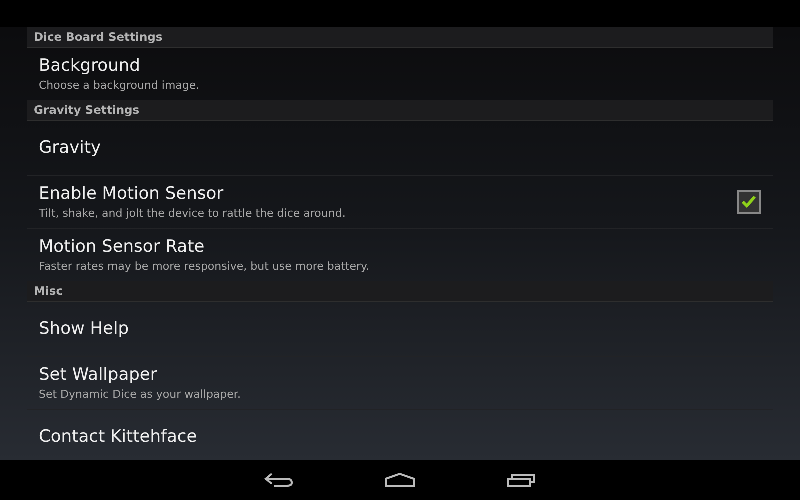 The width and height of the screenshot is (800, 500). Describe the element at coordinates (400, 201) in the screenshot. I see `preference-item: Enable Motion Sensor Tilt, shake, and jolt the device to rattle the dice around.` at that location.